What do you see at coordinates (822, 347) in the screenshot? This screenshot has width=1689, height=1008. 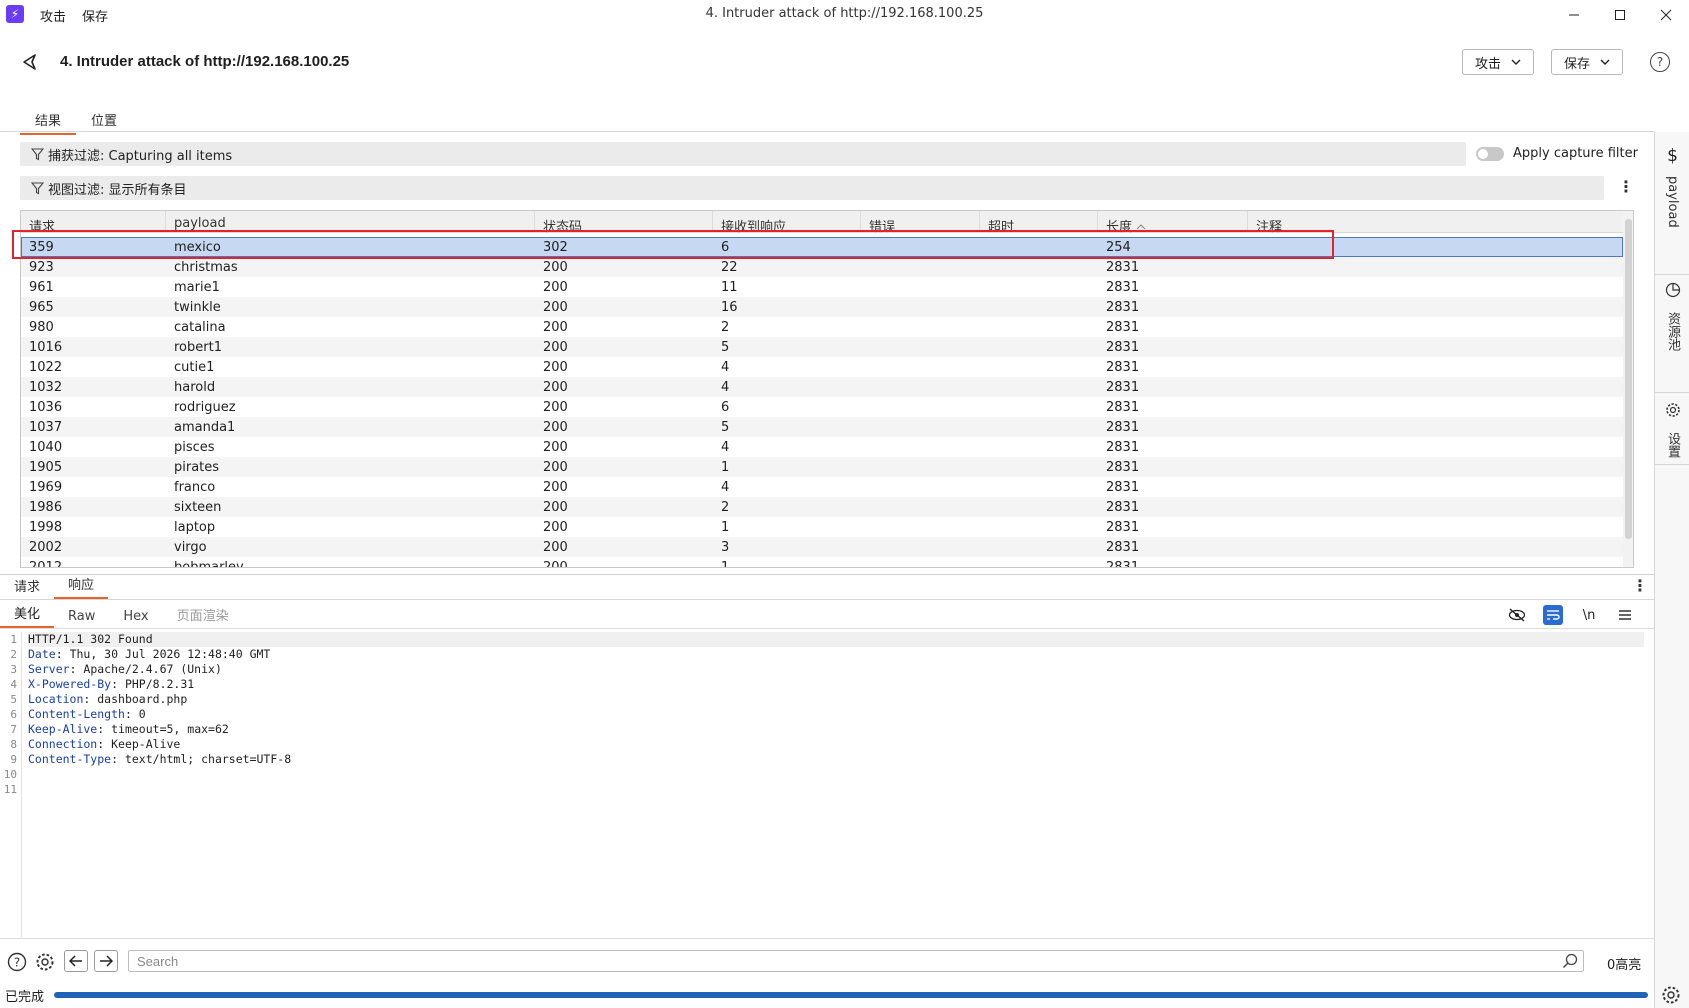 I see `table-row: 1016 robert1 200 5 2831` at bounding box center [822, 347].